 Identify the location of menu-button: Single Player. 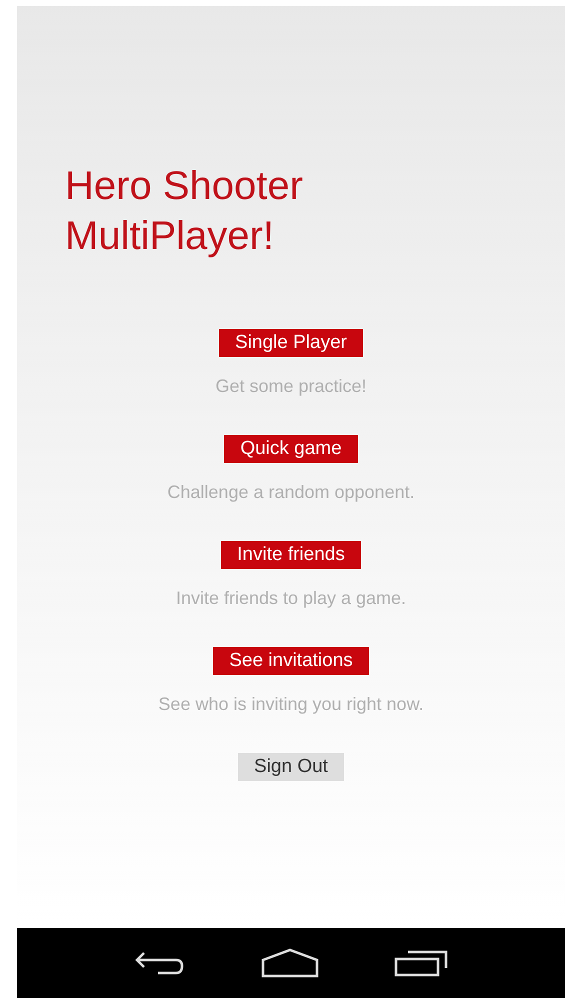
(291, 343).